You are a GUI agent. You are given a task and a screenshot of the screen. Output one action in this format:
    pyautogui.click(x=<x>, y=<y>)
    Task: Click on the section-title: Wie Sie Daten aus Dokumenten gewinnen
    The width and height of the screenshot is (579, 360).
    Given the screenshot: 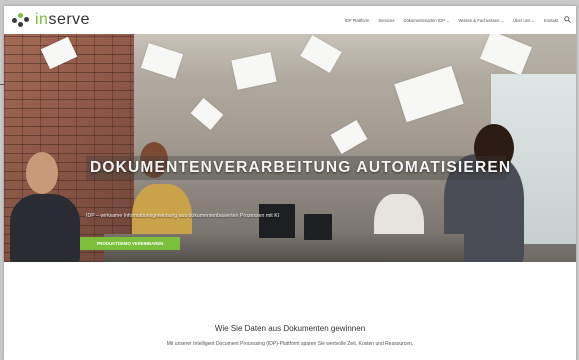 What is the action you would take?
    pyautogui.click(x=290, y=328)
    